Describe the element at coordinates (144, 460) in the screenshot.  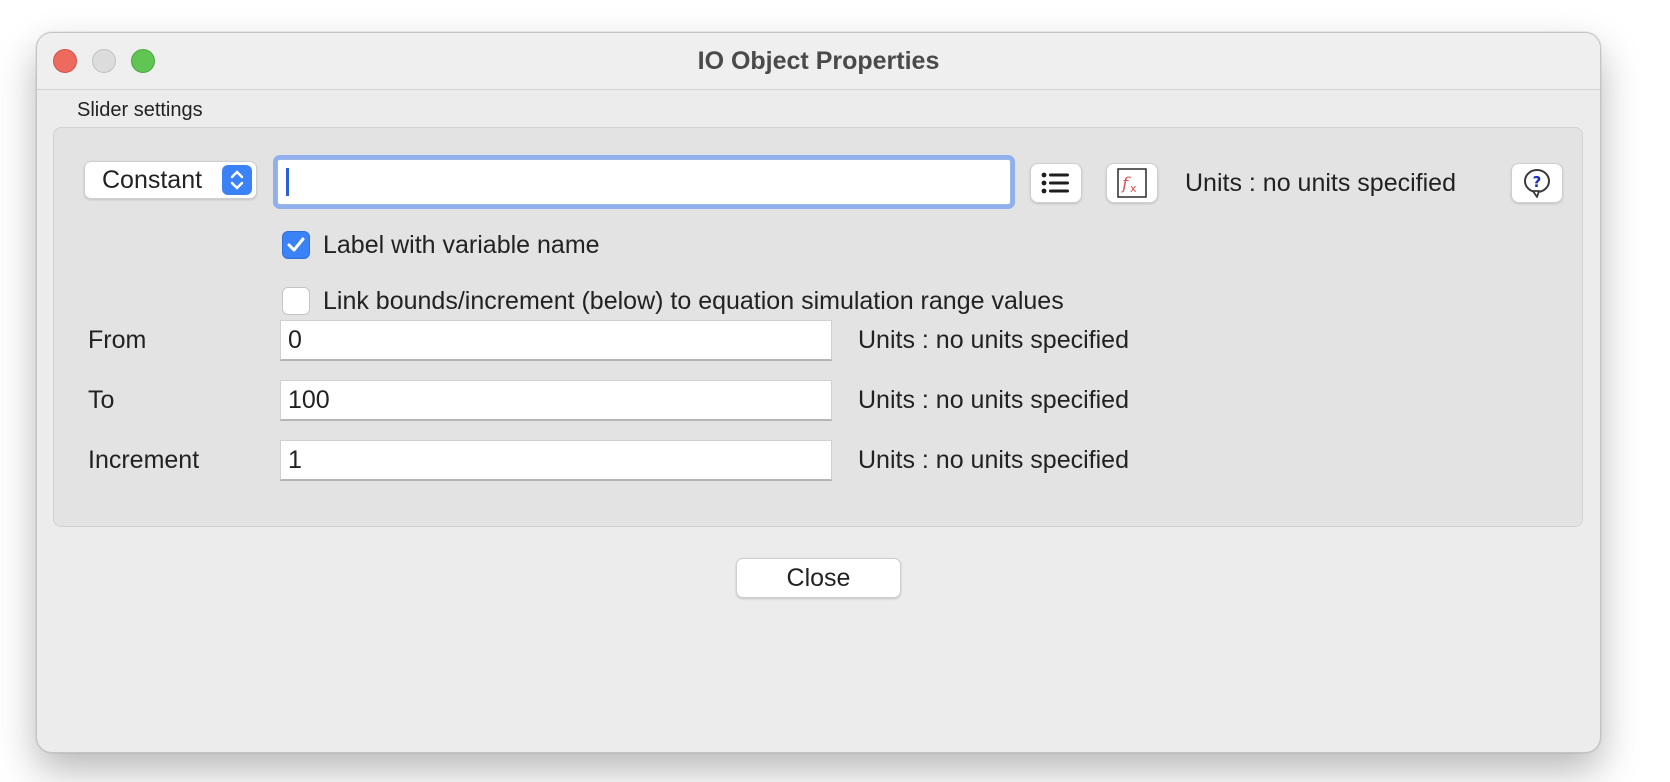
I see `increment-label: Increment` at that location.